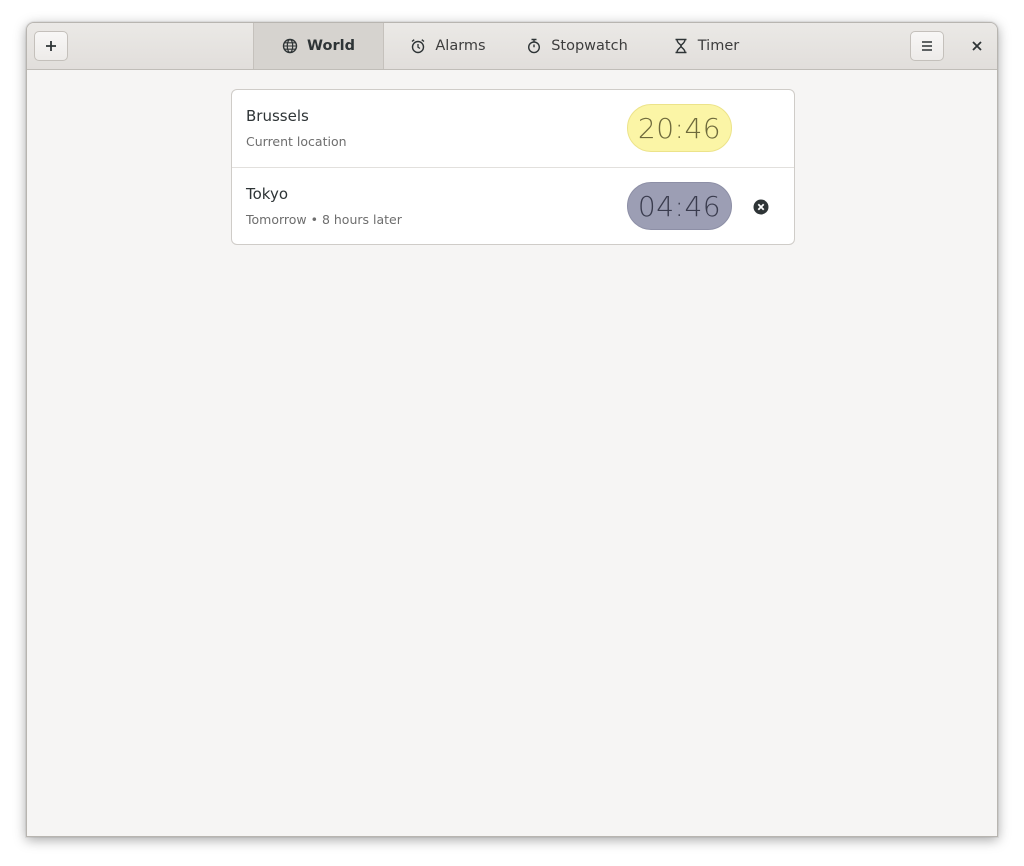  I want to click on tab-world: World, so click(318, 46).